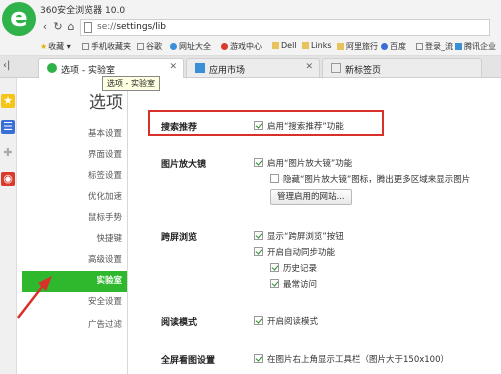 The width and height of the screenshot is (501, 374). What do you see at coordinates (286, 321) in the screenshot?
I see `reading-mode-option: 开启阅读模式` at bounding box center [286, 321].